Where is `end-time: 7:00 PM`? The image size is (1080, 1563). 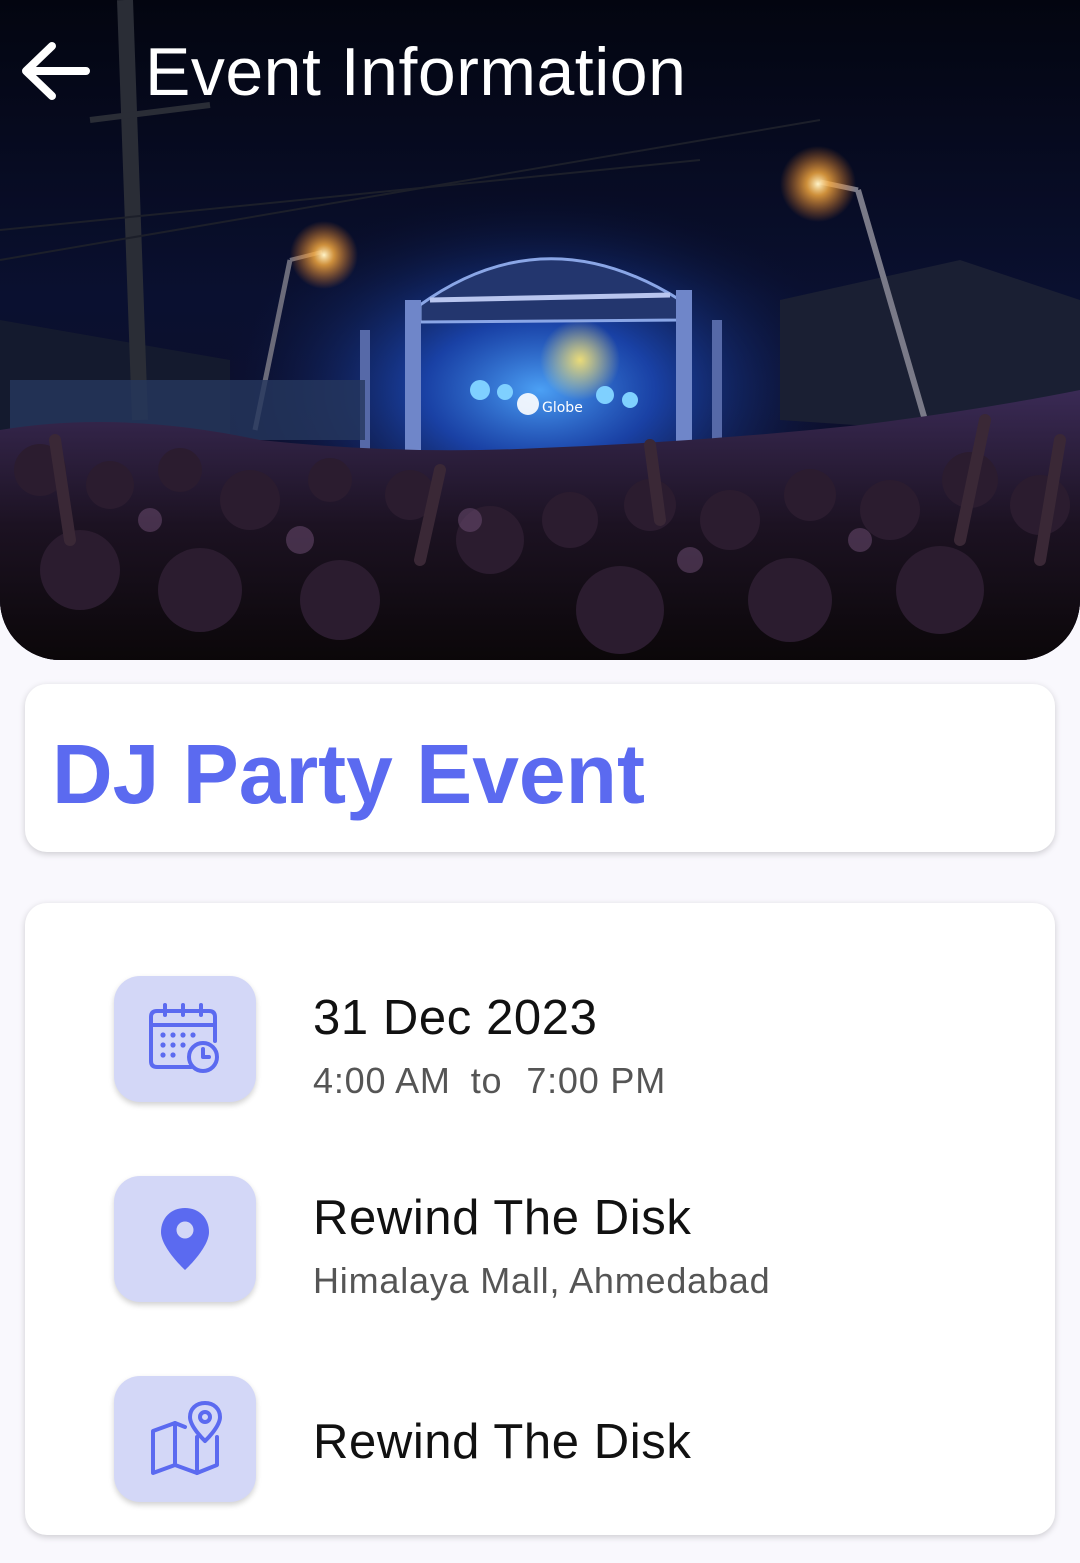
end-time: 7:00 PM is located at coordinates (596, 1080).